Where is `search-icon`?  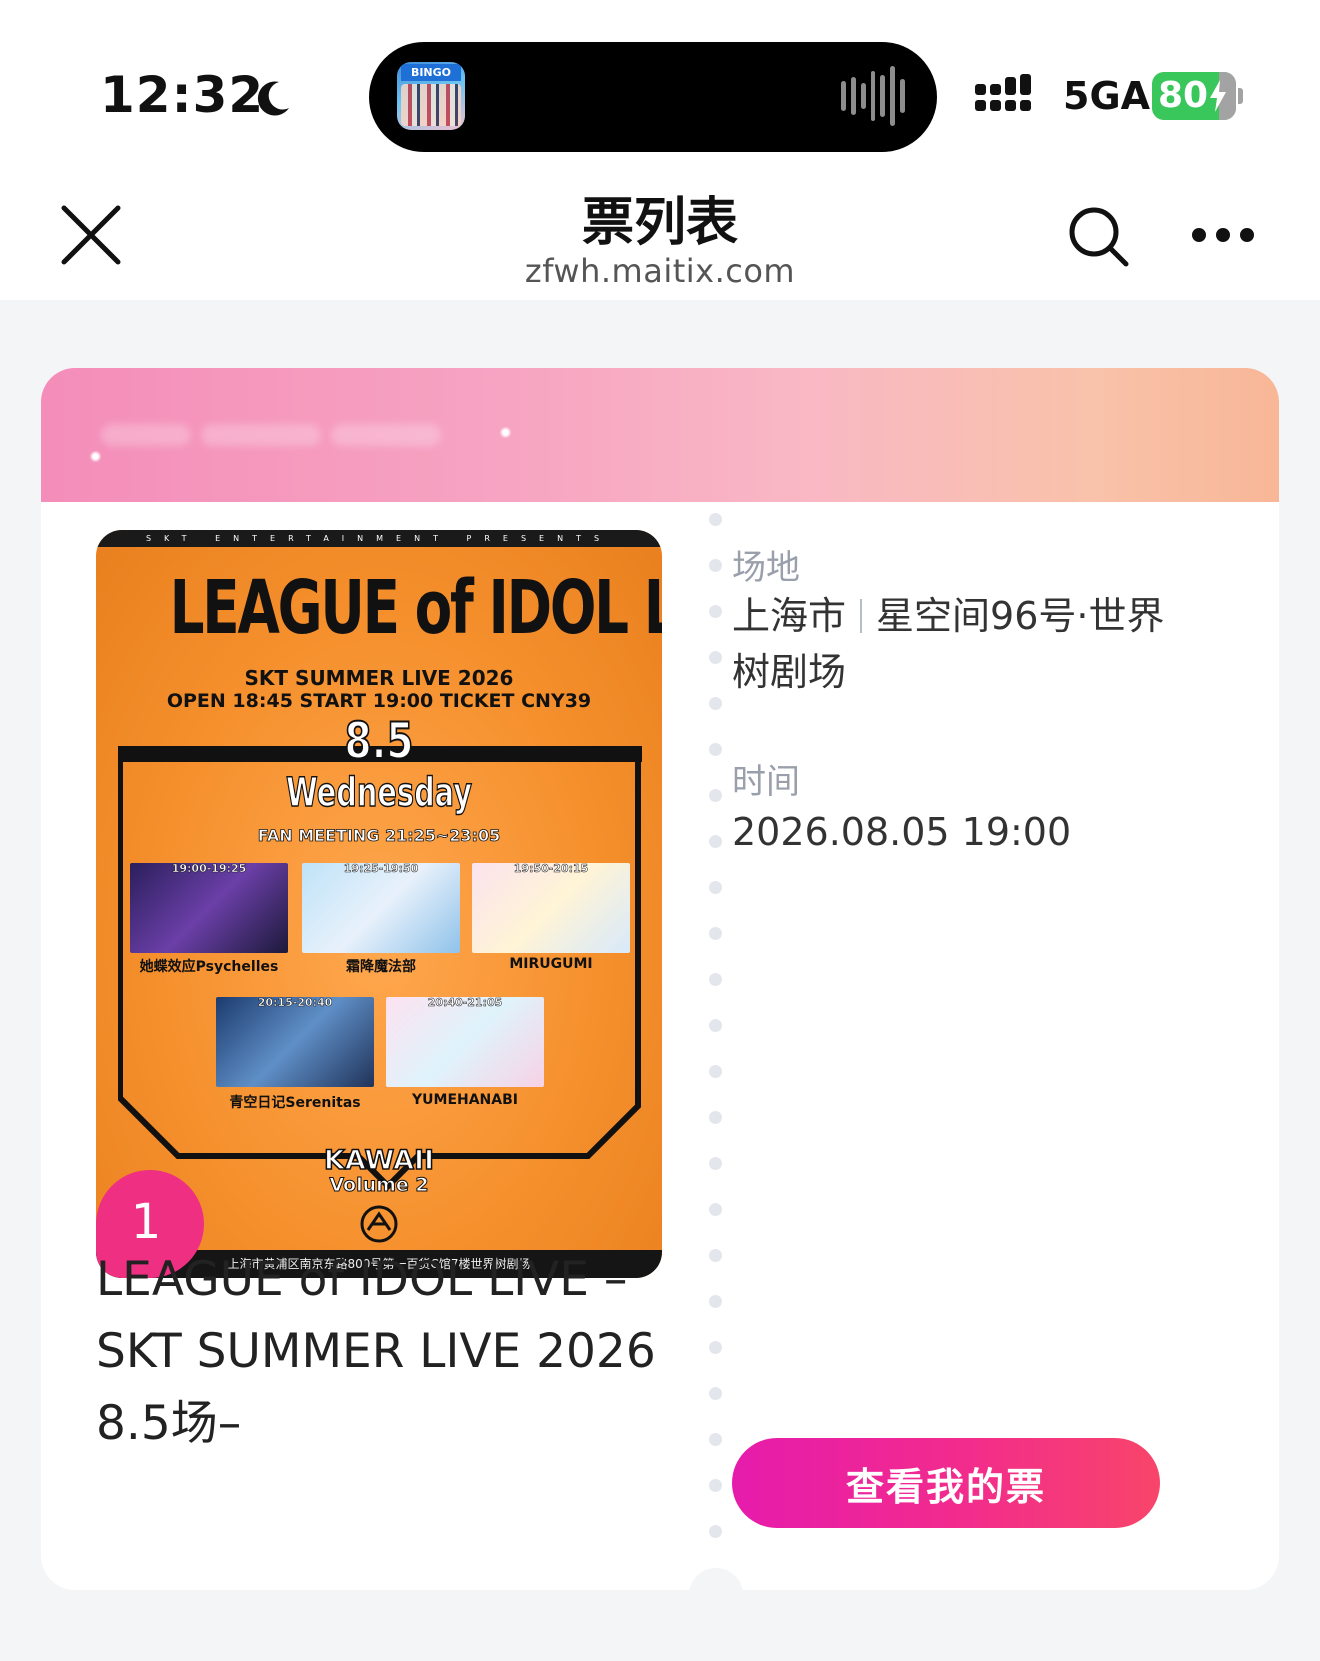
search-icon is located at coordinates (1098, 236).